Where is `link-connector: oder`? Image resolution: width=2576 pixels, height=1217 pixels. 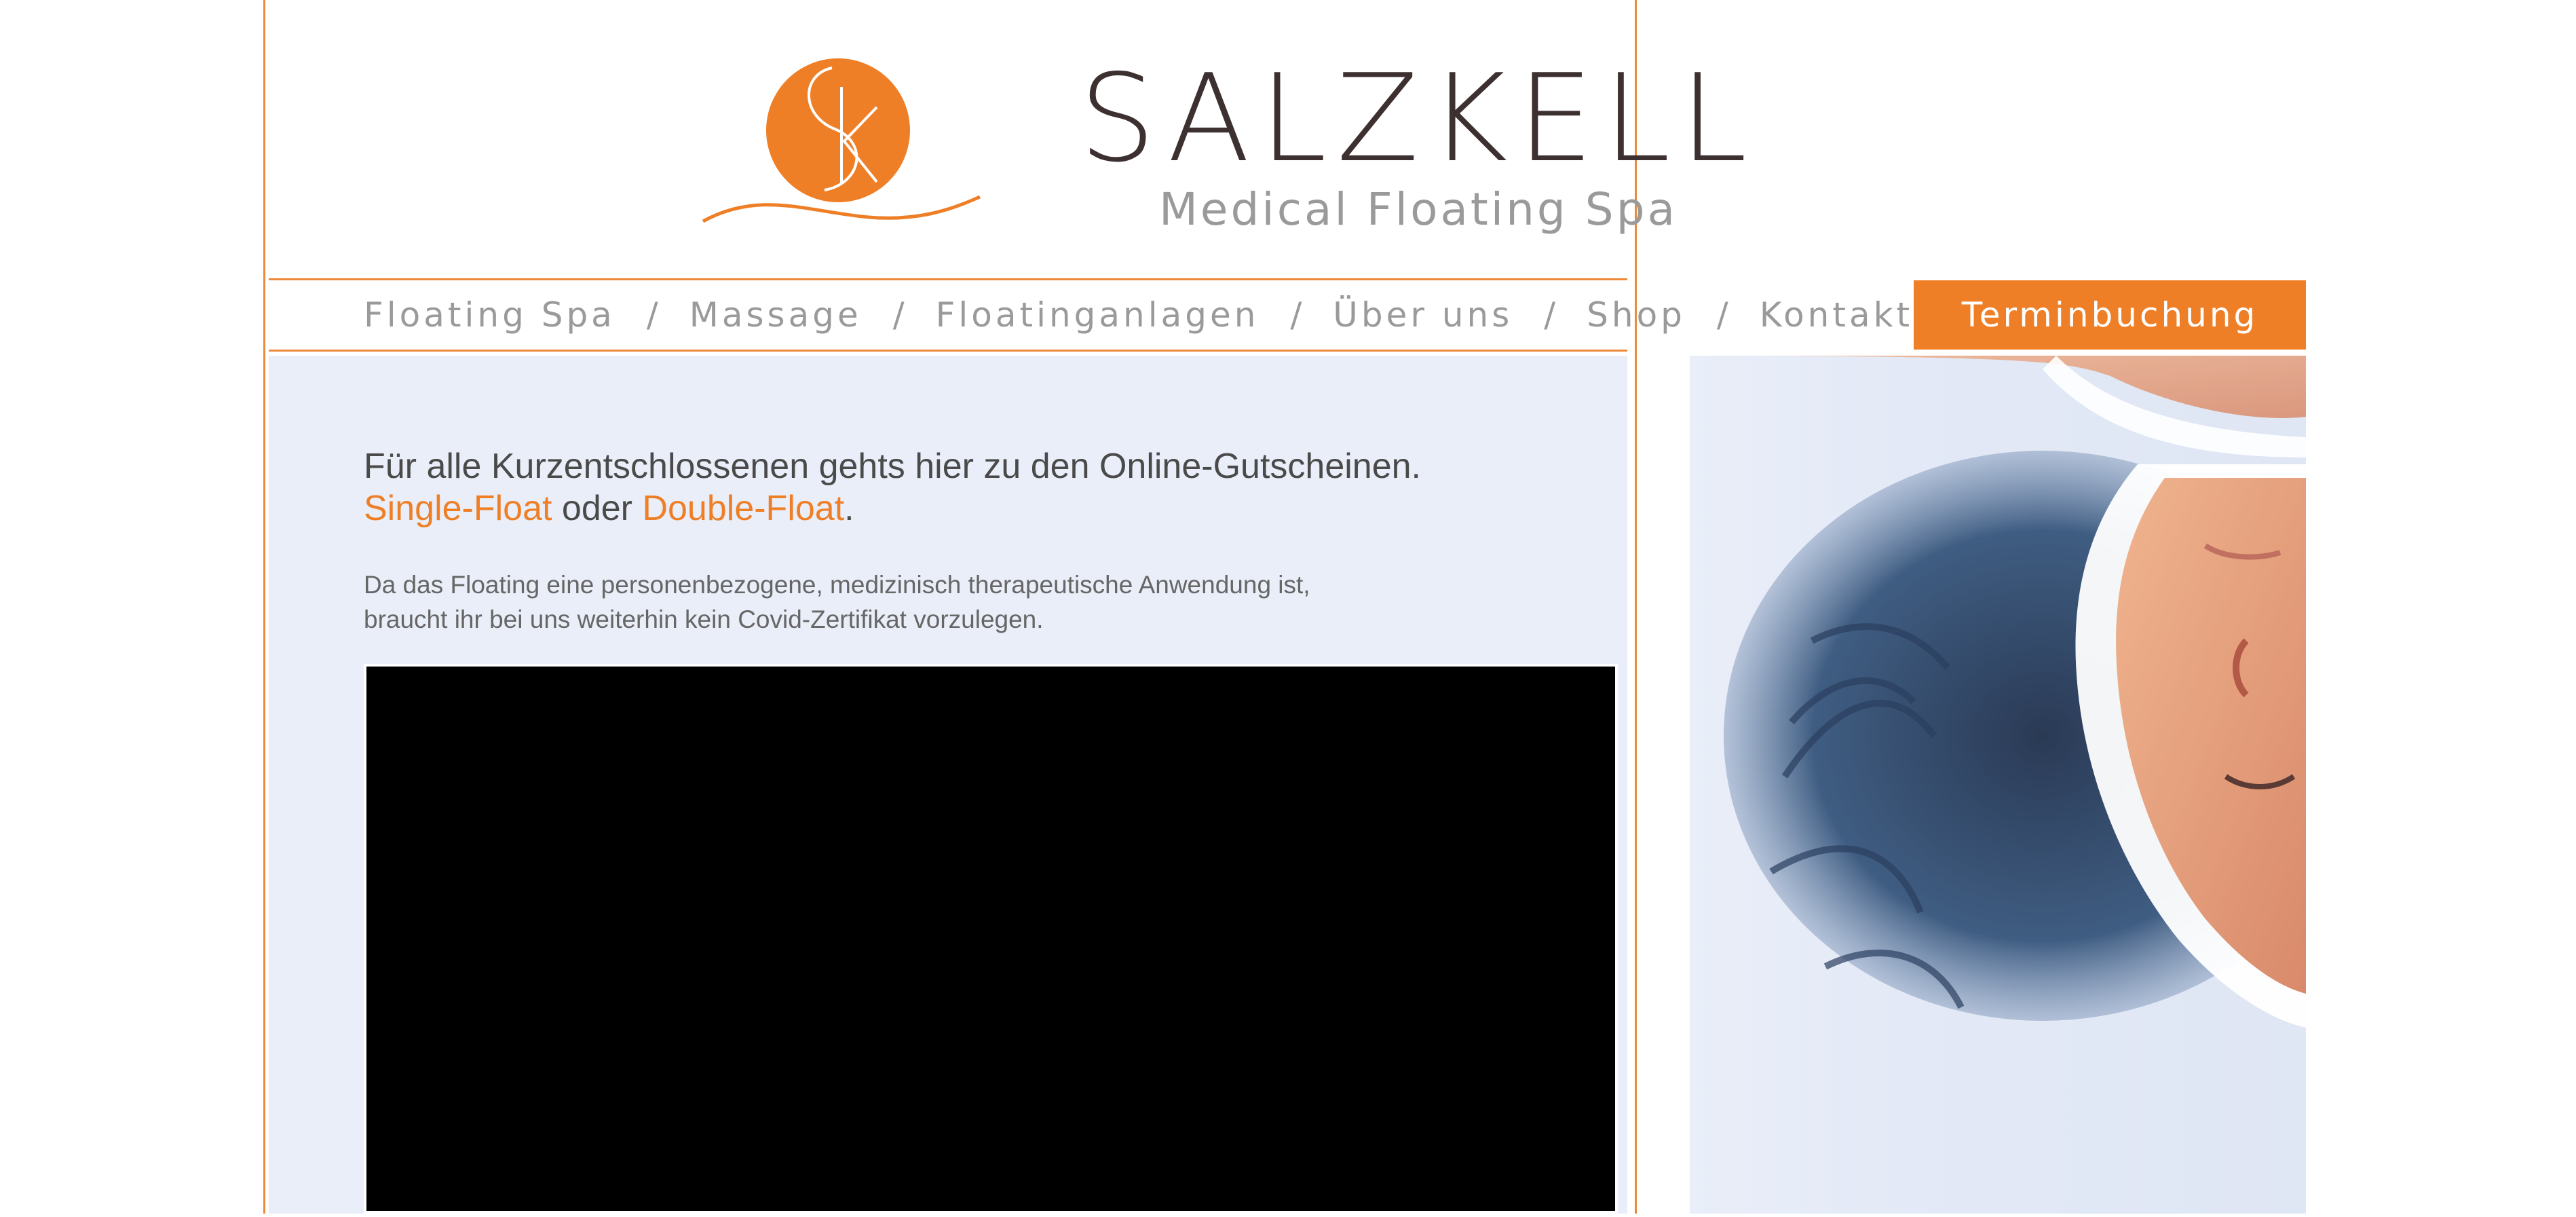 link-connector: oder is located at coordinates (597, 508).